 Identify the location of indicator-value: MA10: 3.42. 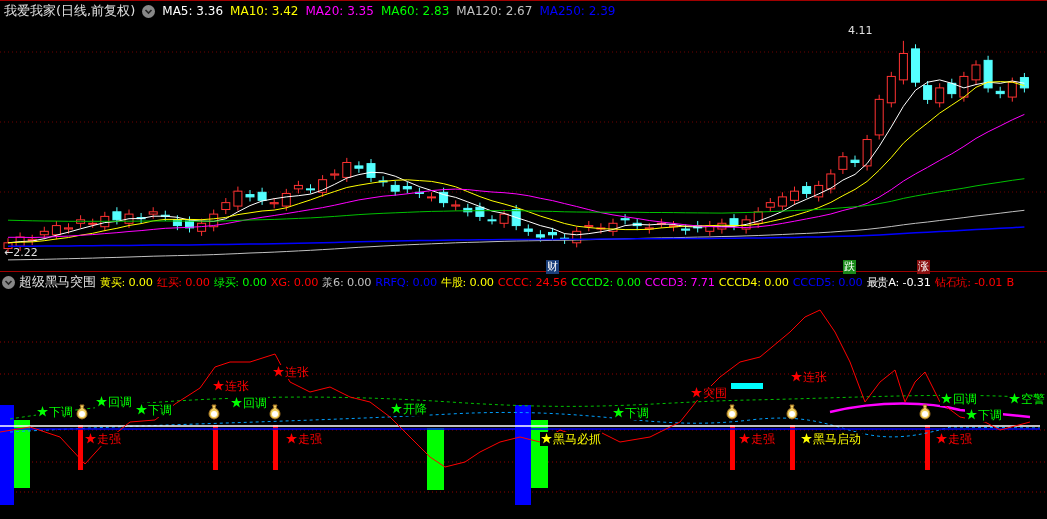
(264, 11).